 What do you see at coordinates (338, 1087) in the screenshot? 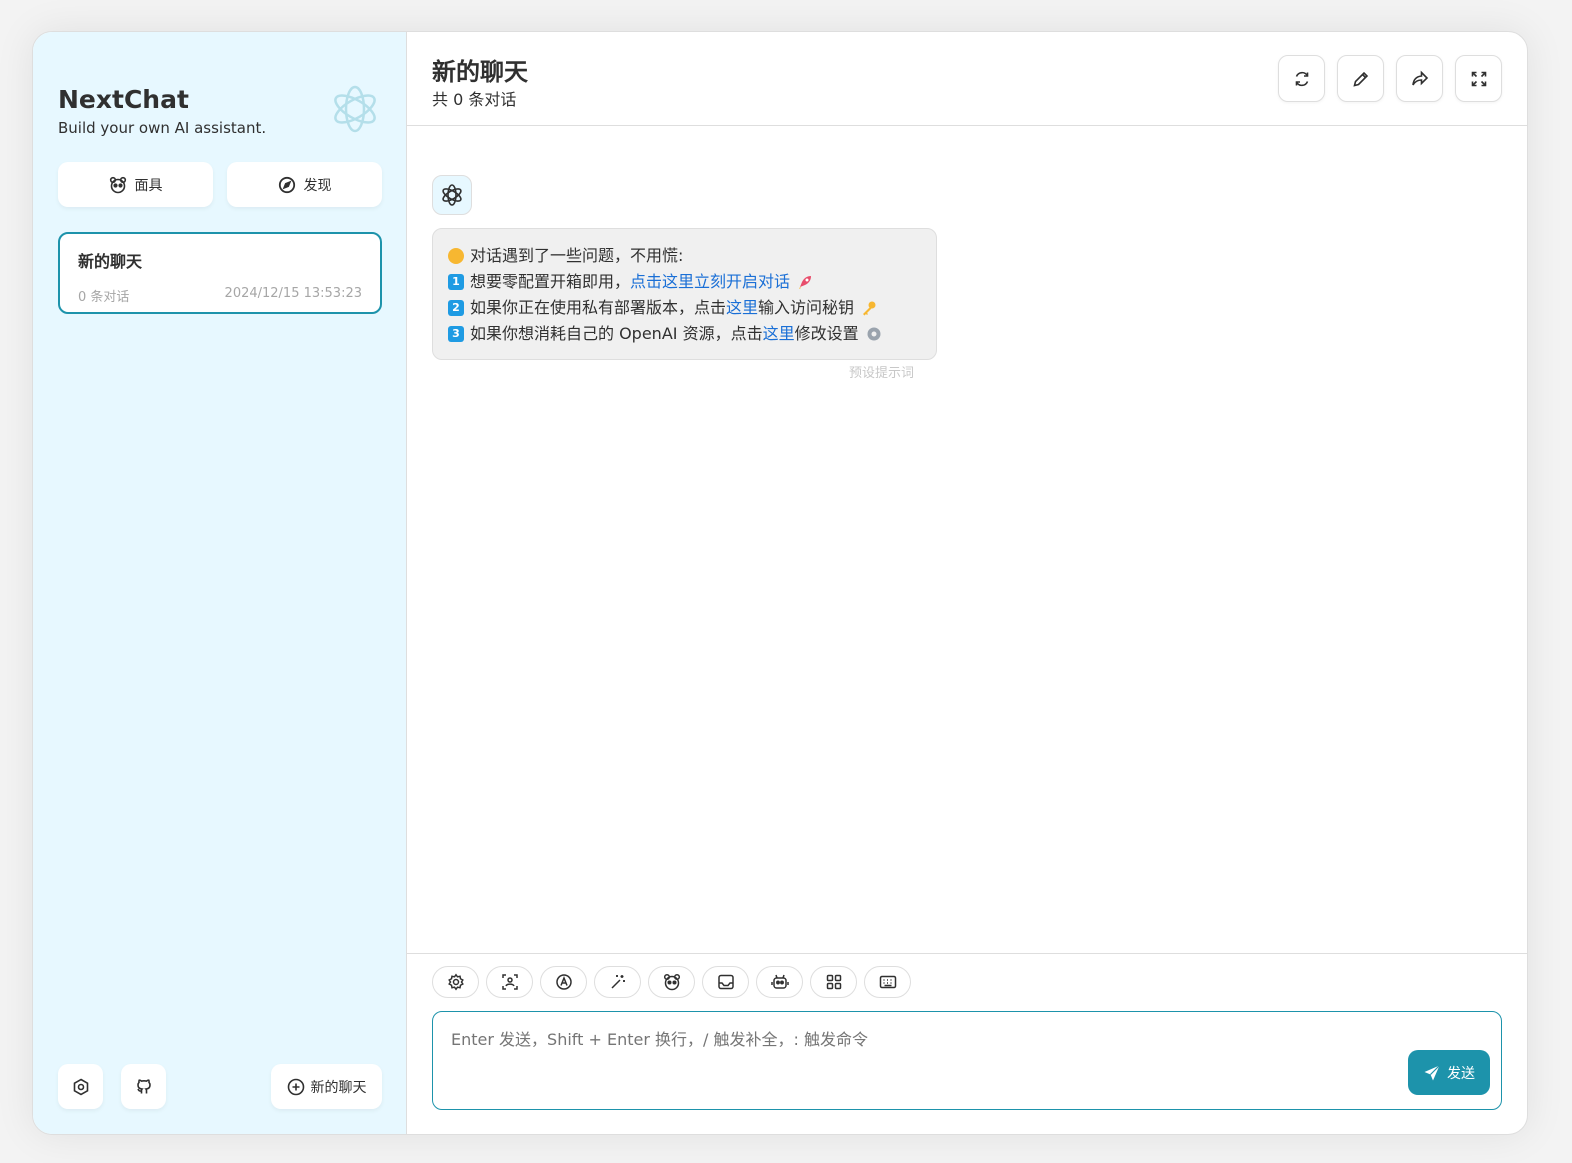
I see `new-chat-label: 新的聊天` at bounding box center [338, 1087].